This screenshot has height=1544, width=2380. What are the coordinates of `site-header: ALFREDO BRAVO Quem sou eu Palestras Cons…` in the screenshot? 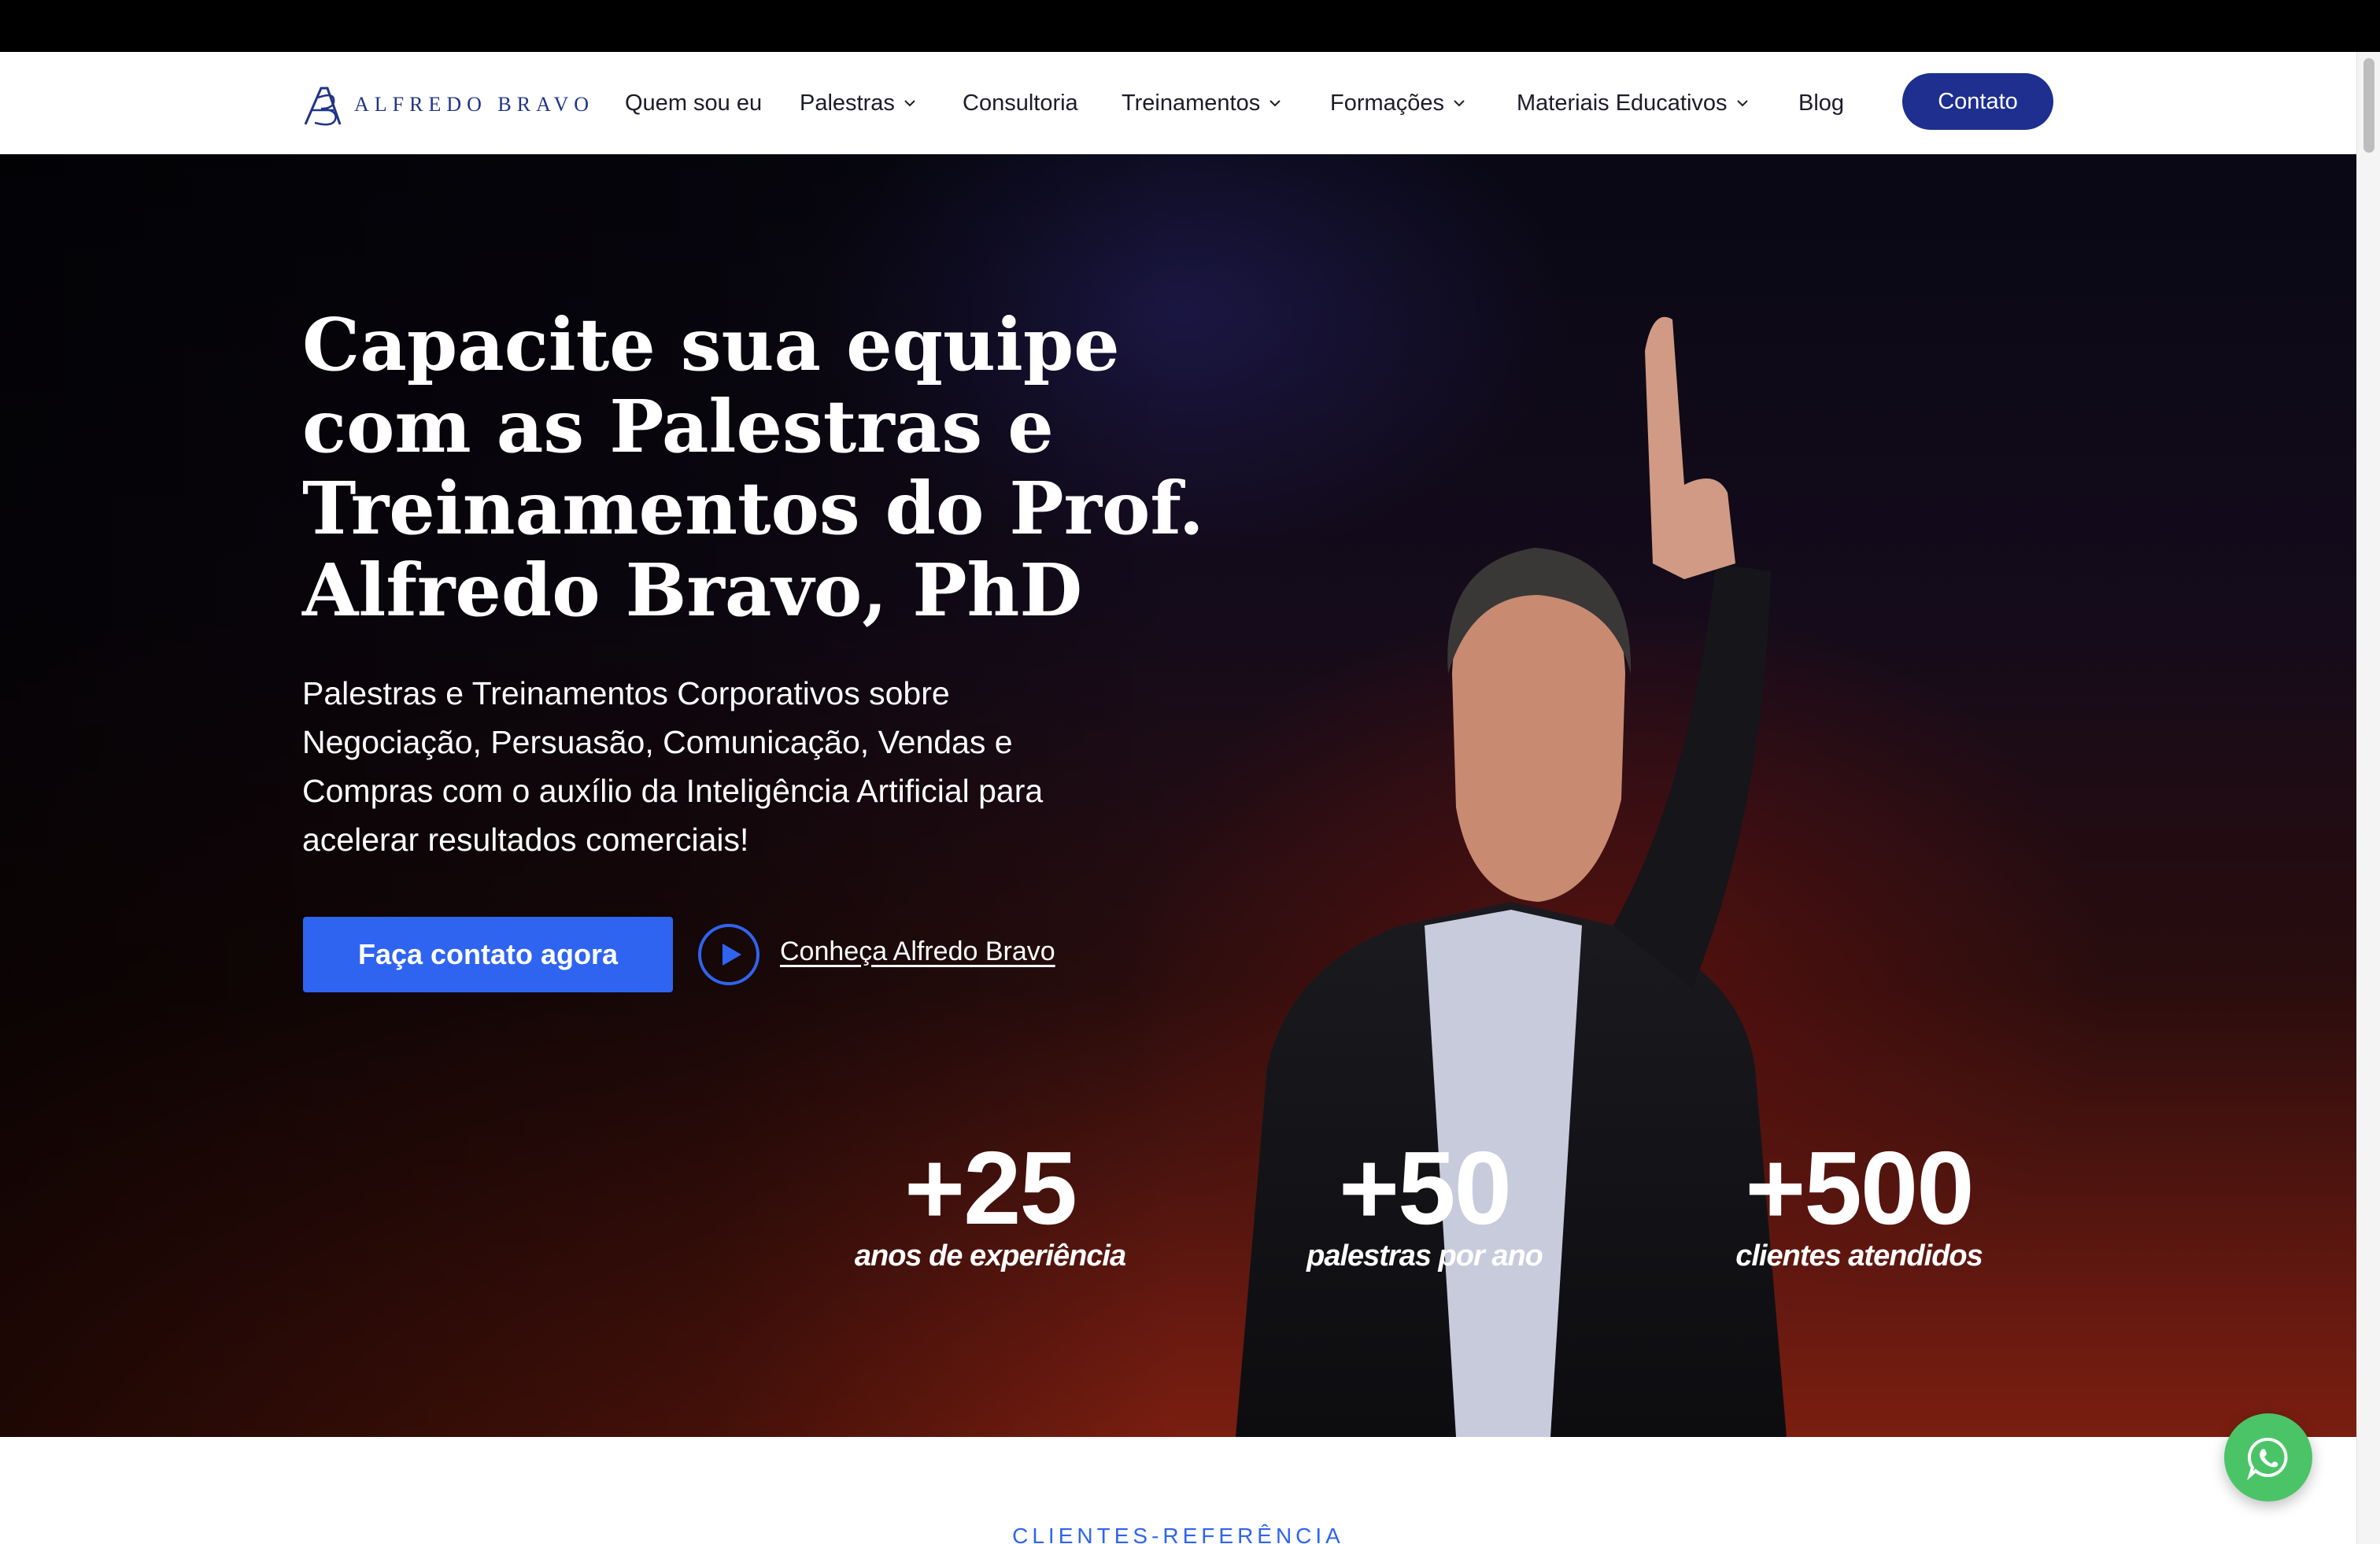 It's located at (1178, 103).